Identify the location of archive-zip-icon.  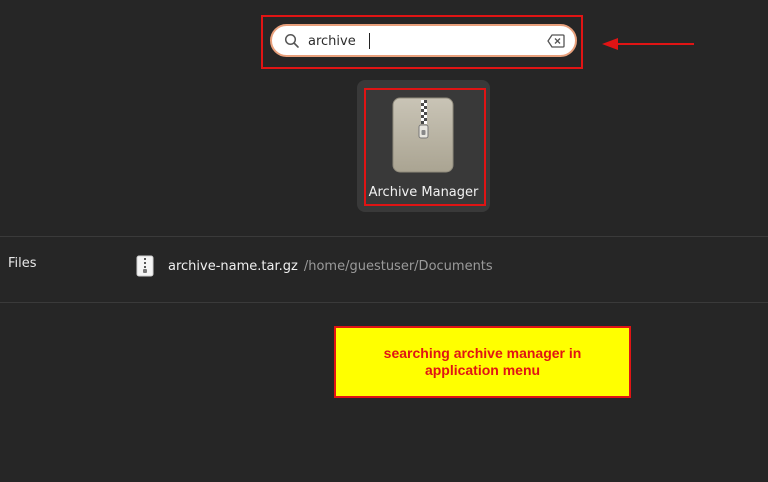
(423, 135).